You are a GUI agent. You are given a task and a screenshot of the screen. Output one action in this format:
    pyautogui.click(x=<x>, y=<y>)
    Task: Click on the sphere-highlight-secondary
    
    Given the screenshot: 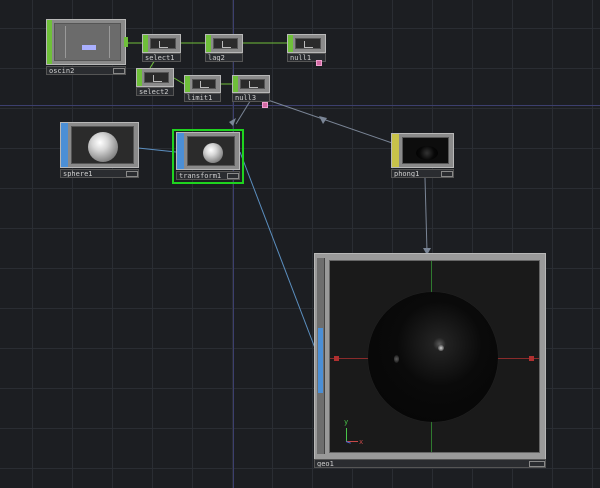 What is the action you would take?
    pyautogui.click(x=396, y=359)
    